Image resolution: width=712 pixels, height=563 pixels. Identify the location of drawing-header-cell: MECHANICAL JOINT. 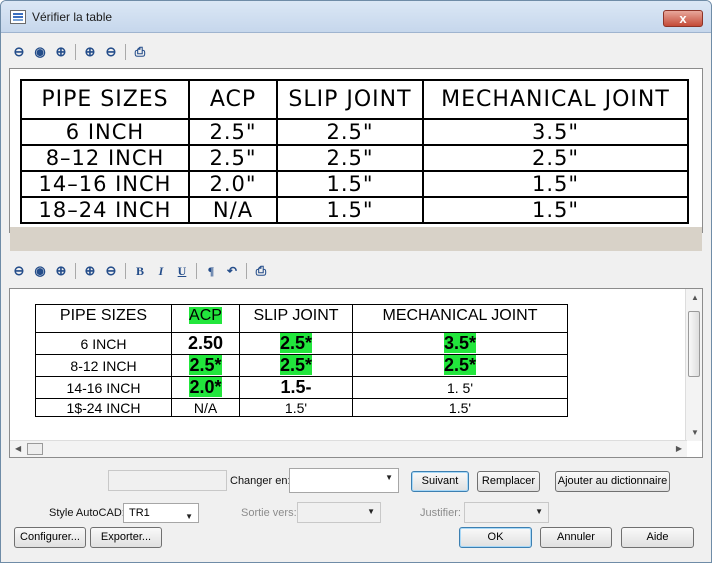
(555, 99).